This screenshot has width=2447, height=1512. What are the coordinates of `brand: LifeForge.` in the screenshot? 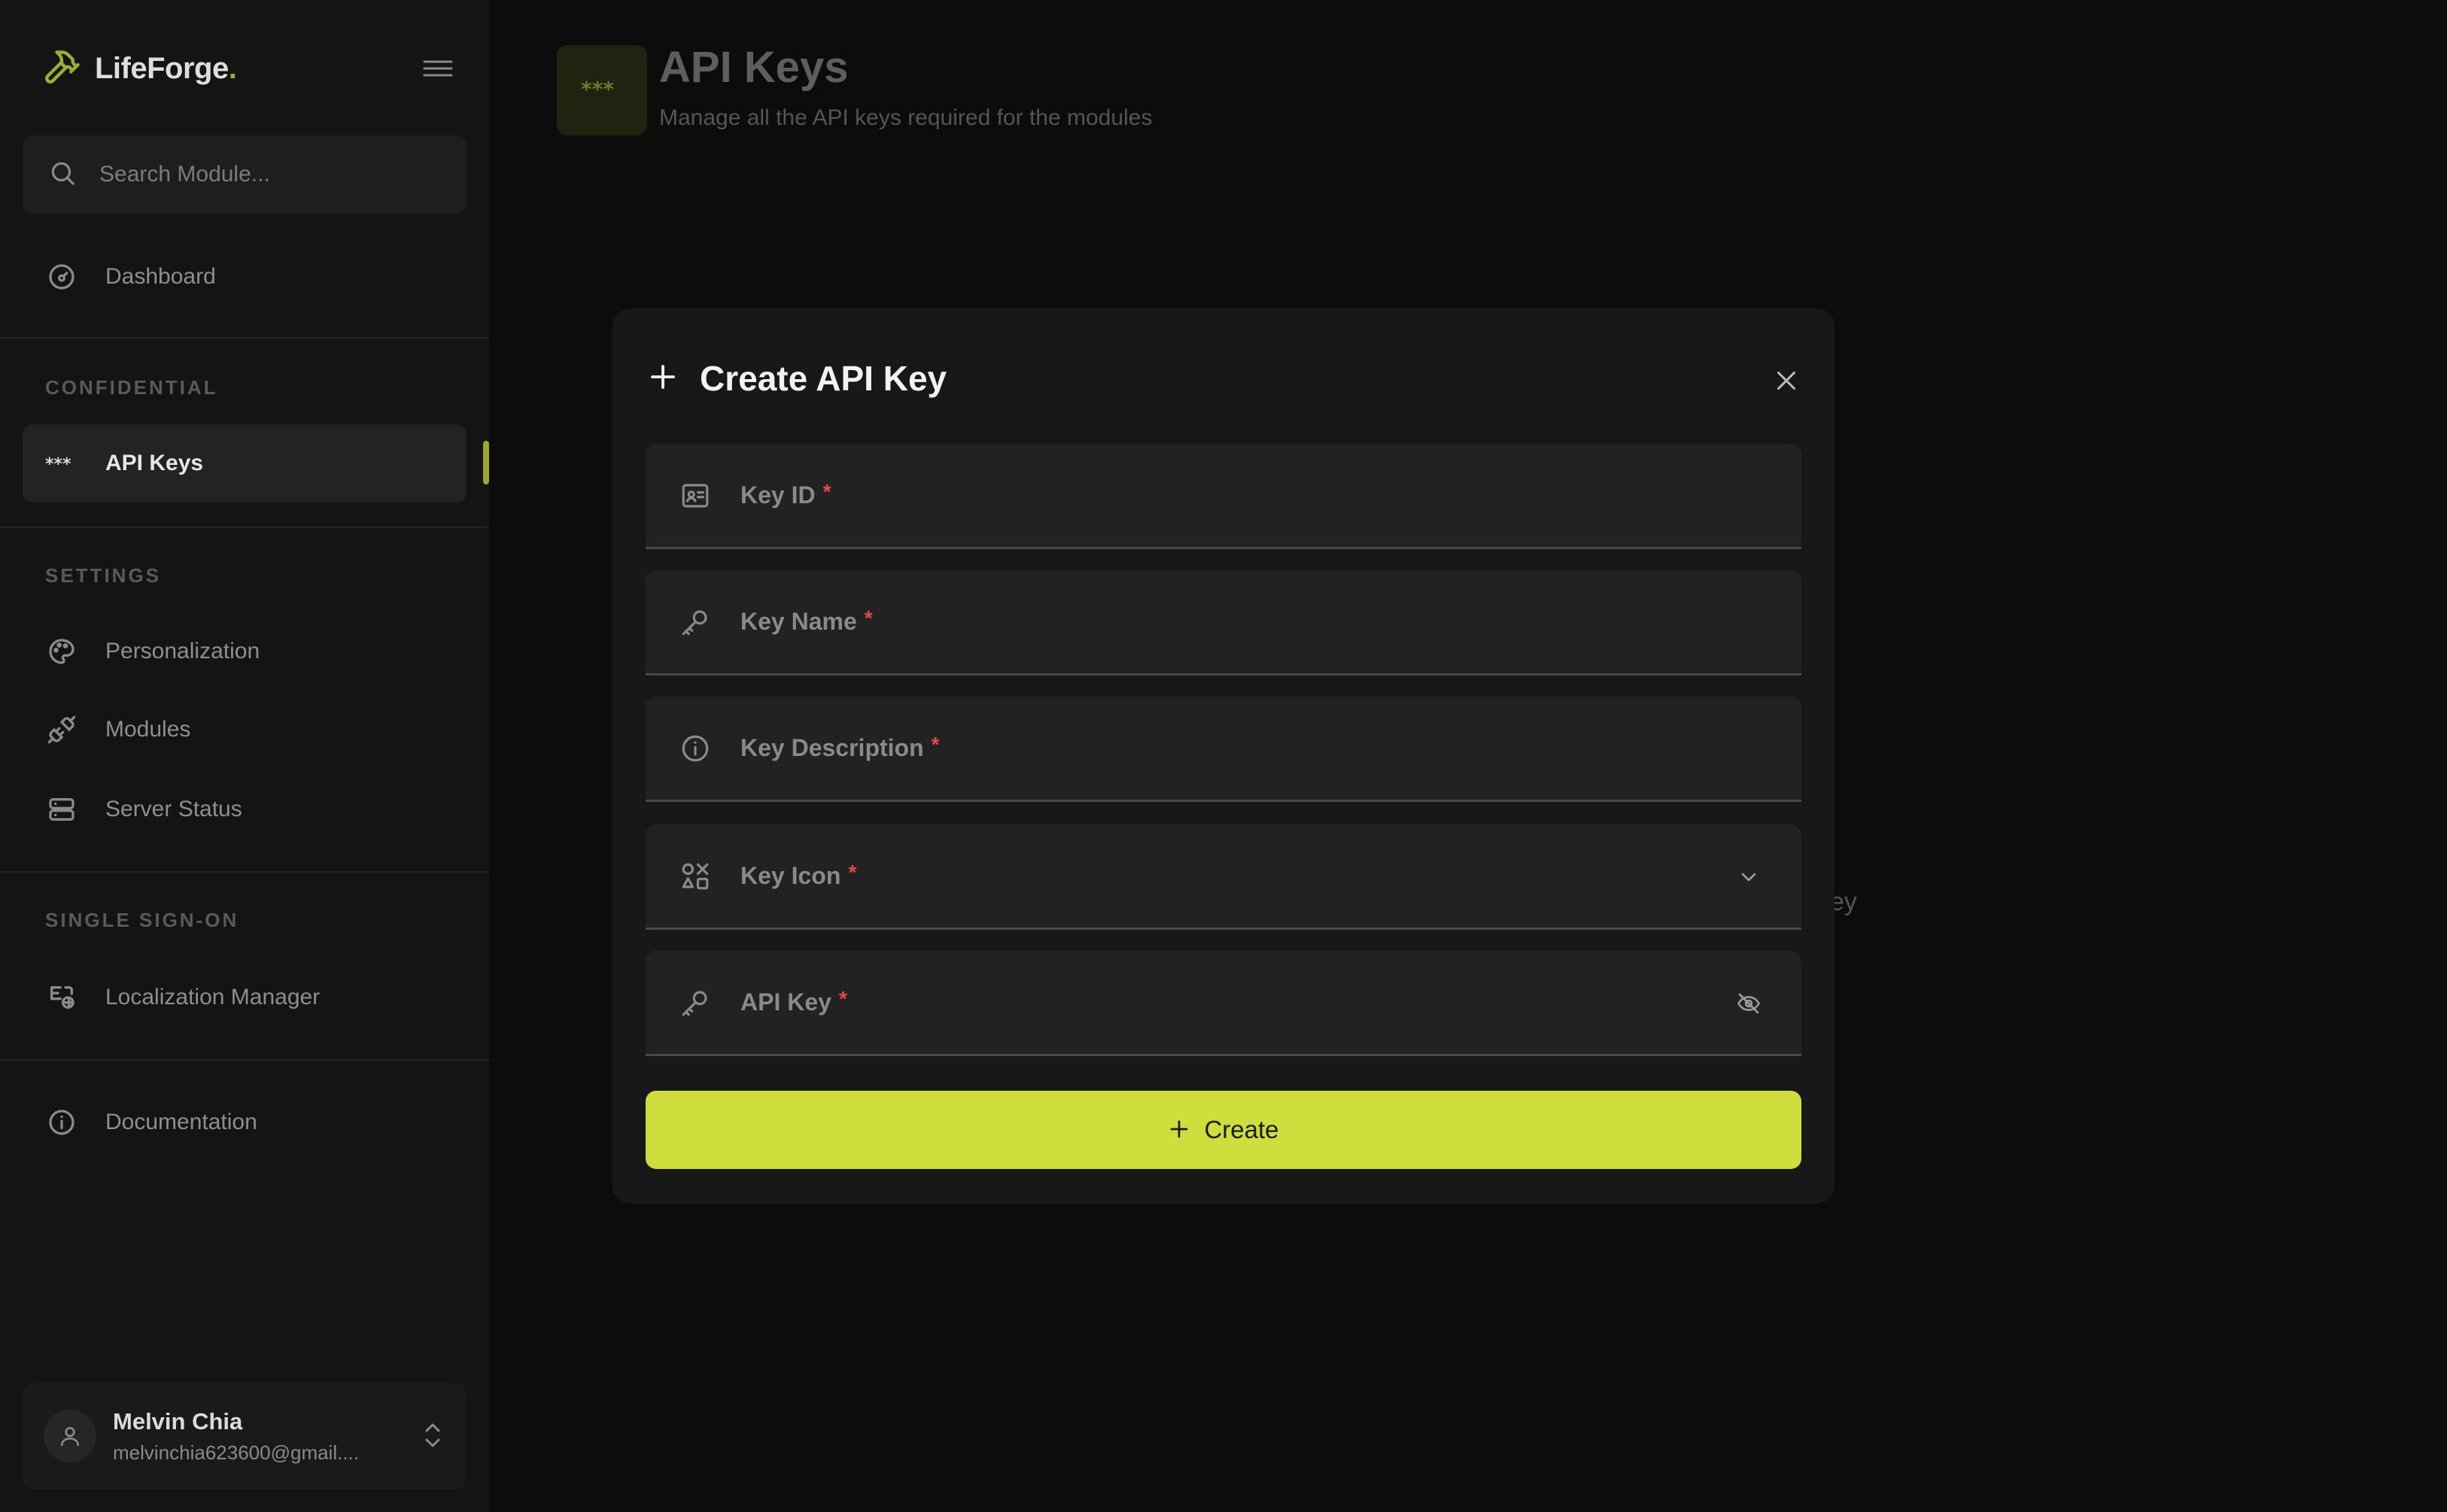 It's located at (139, 68).